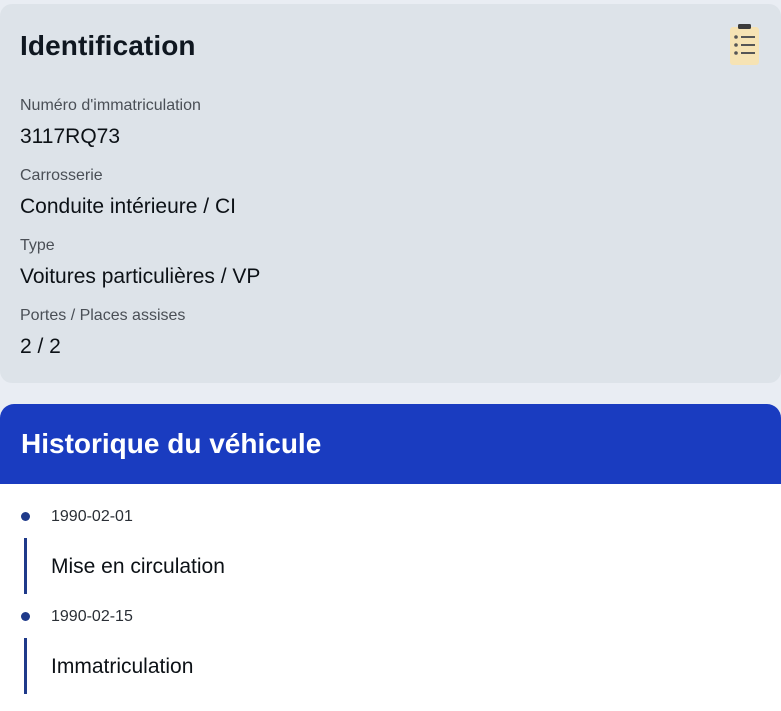  What do you see at coordinates (128, 206) in the screenshot?
I see `field-value: Conduite intérieure / CI` at bounding box center [128, 206].